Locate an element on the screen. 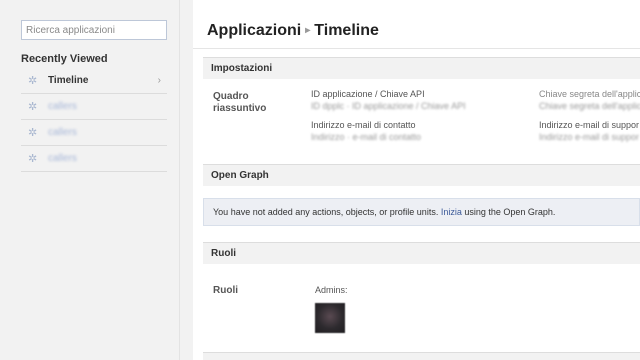 This screenshot has height=360, width=640. support-email-value: Indirizzo e-mail di suppor is located at coordinates (589, 137).